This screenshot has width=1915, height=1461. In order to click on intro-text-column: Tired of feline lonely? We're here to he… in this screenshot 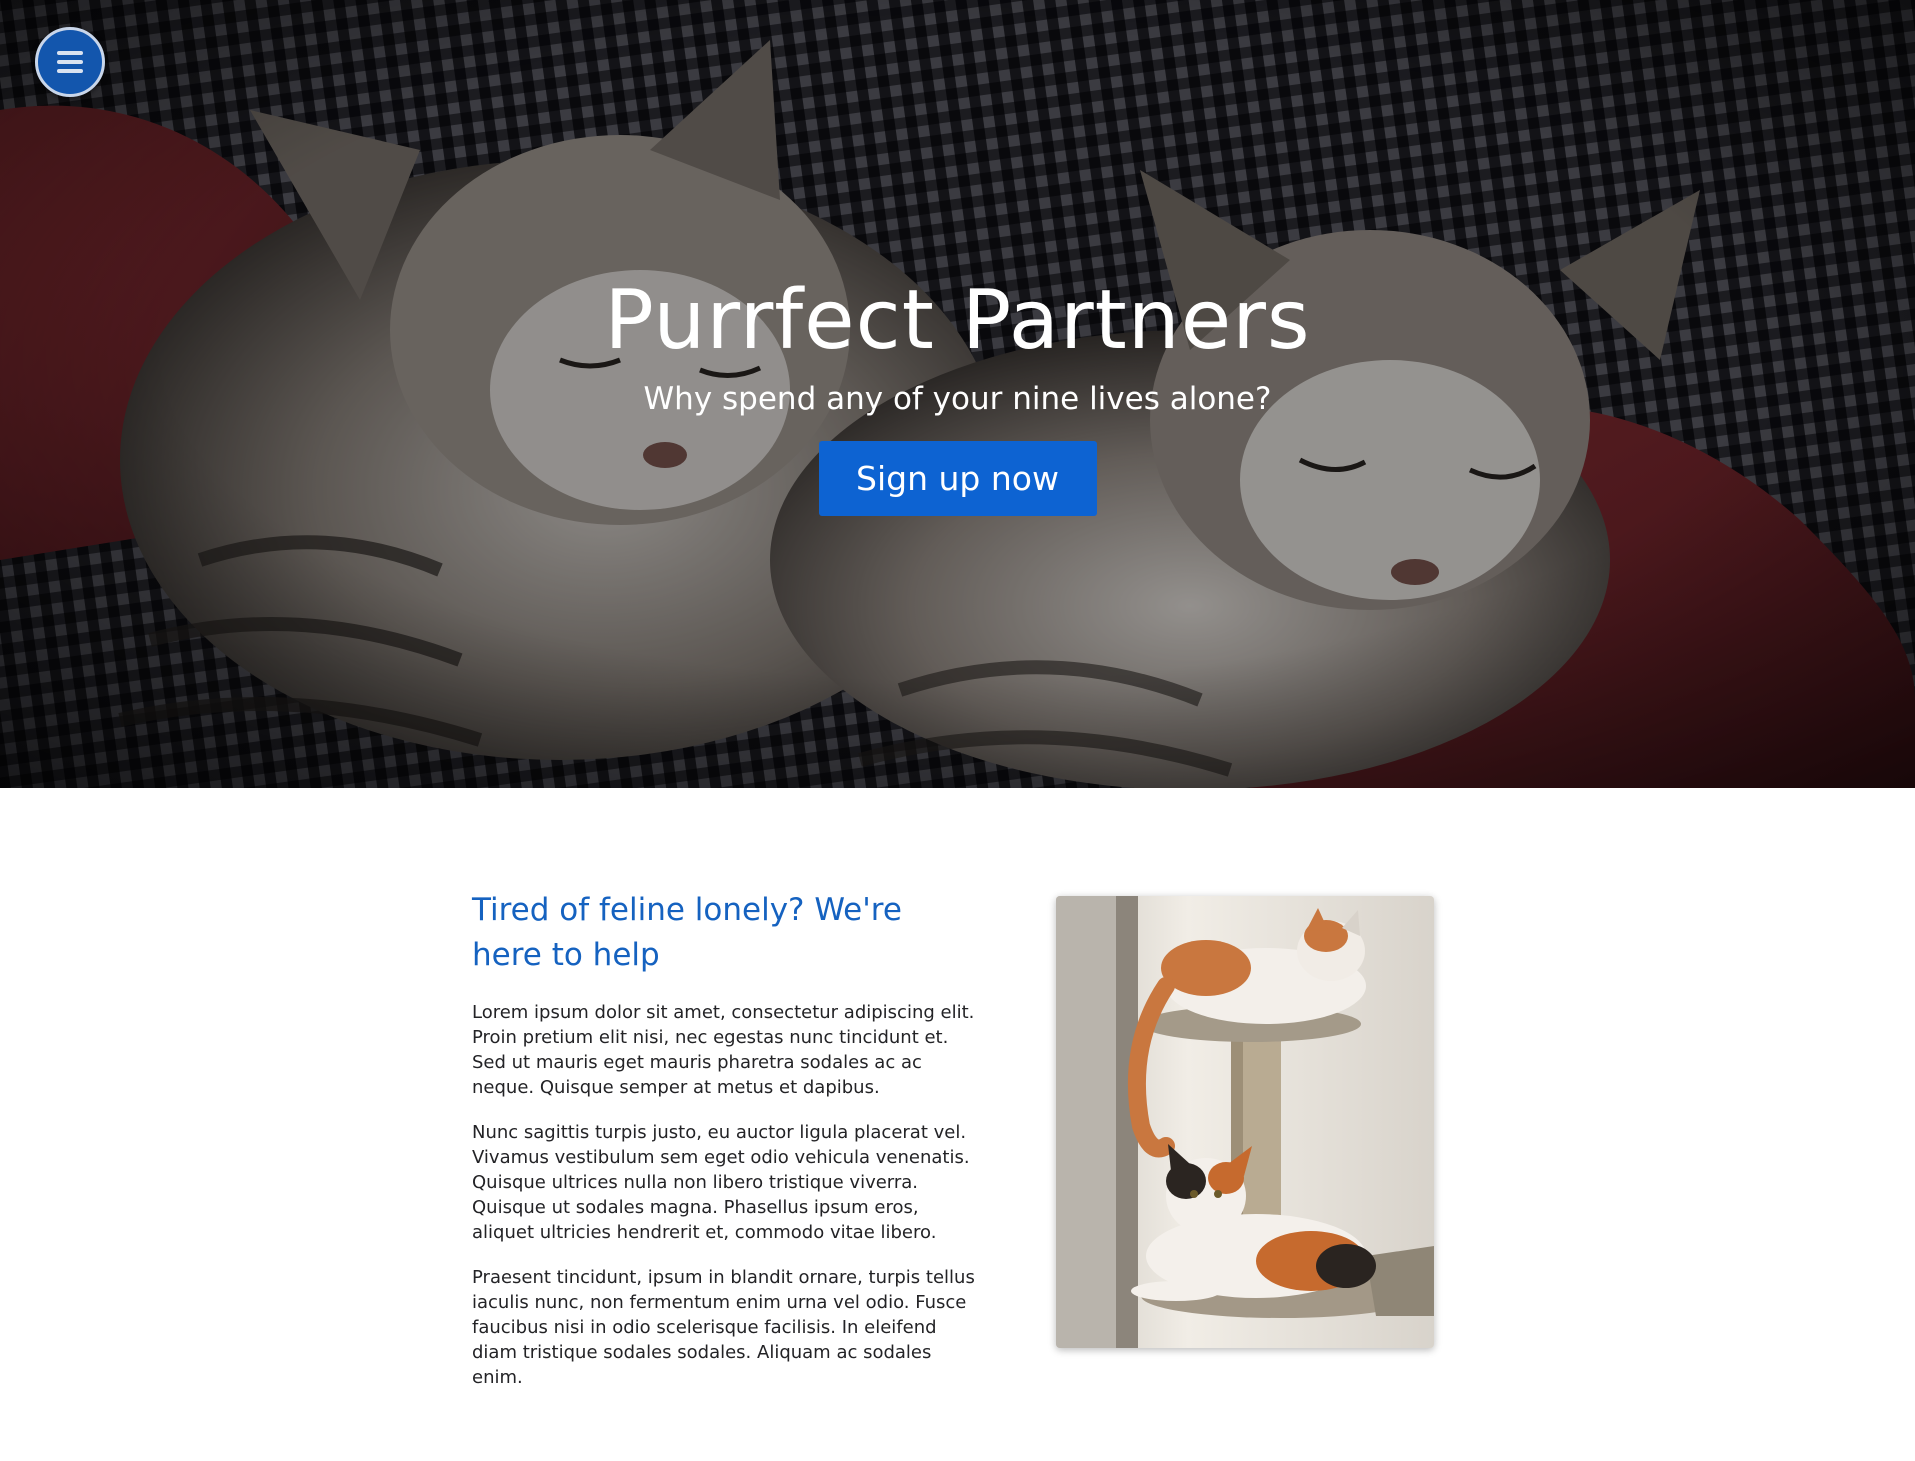, I will do `click(724, 1139)`.